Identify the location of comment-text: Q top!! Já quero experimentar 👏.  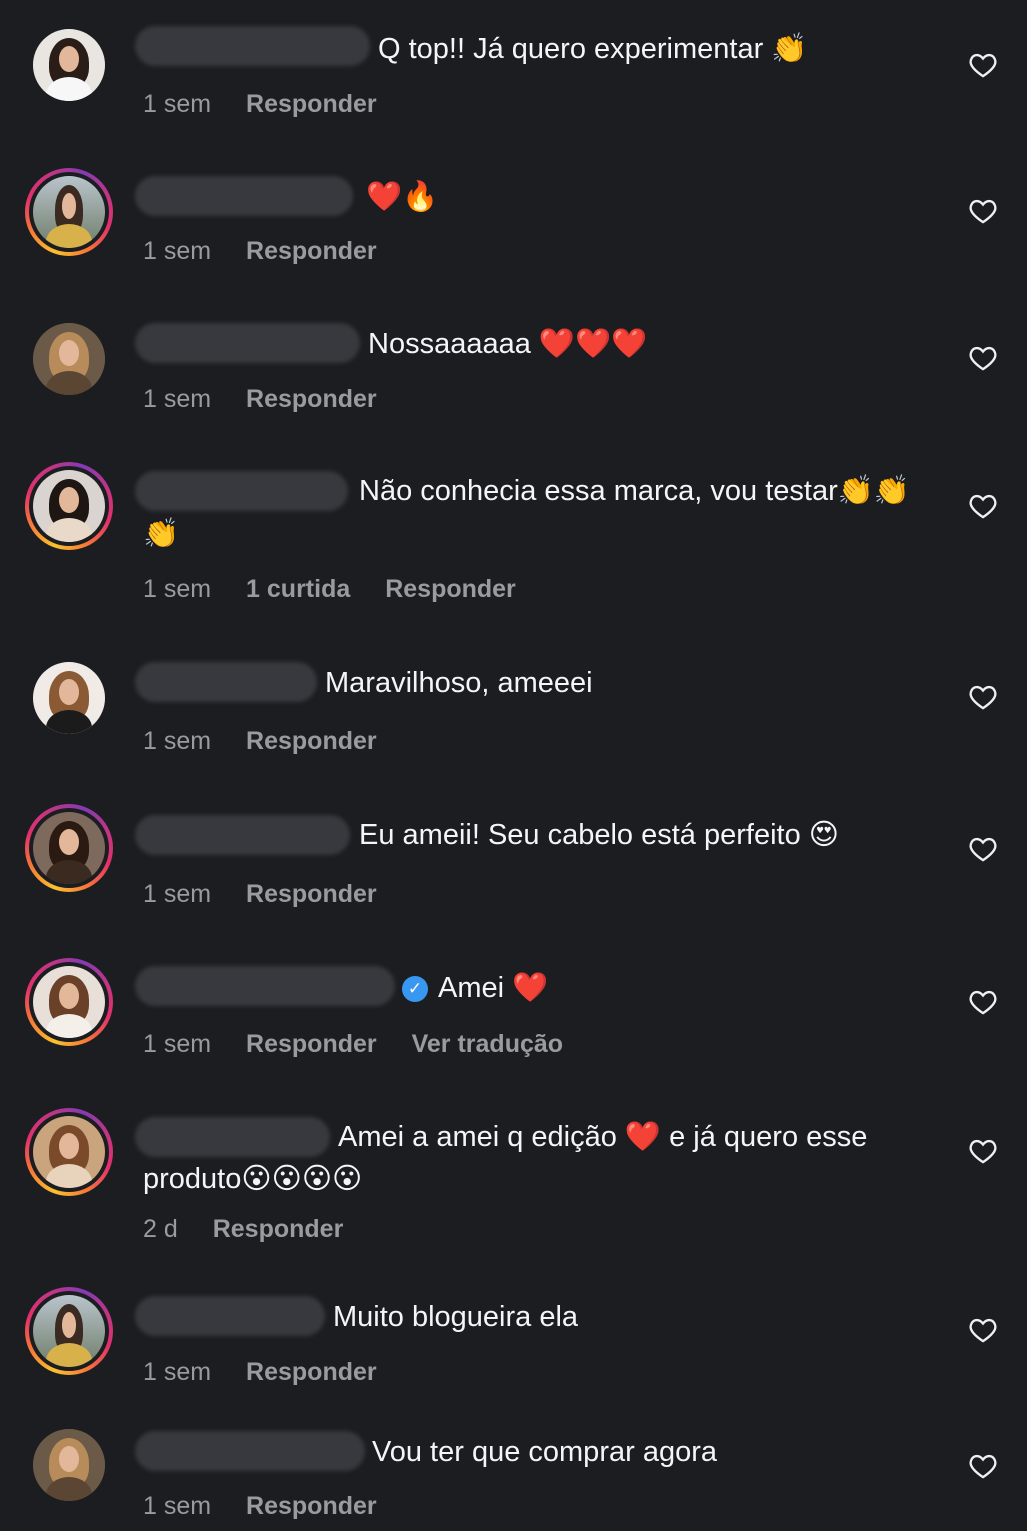
(593, 49).